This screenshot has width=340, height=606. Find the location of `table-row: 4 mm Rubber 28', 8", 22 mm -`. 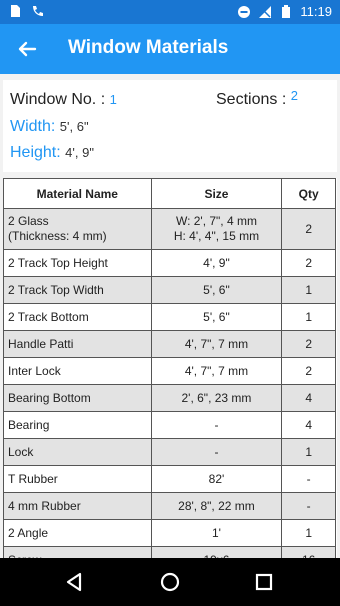

table-row: 4 mm Rubber 28', 8", 22 mm - is located at coordinates (169, 506).